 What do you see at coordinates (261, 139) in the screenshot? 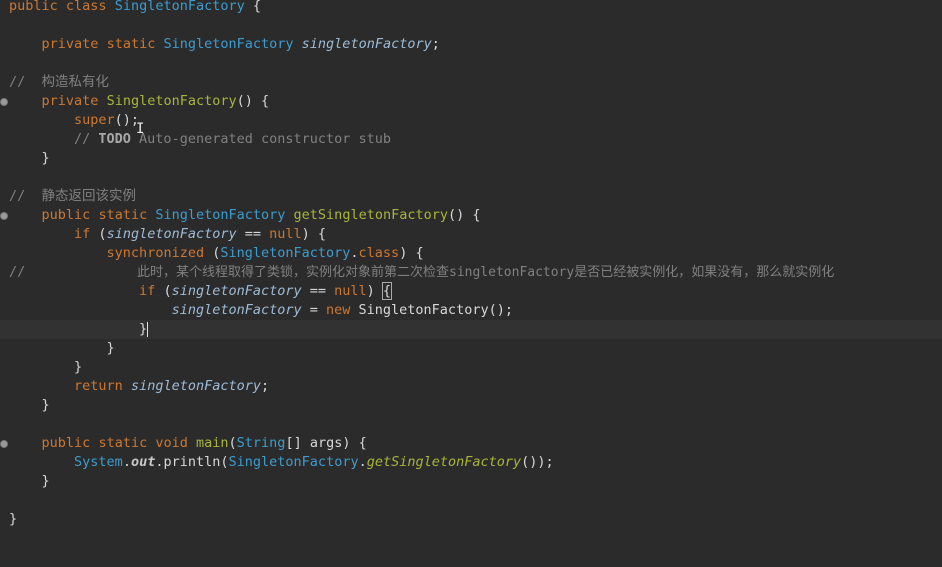
I see `comment: Auto-generated constructor stub` at bounding box center [261, 139].